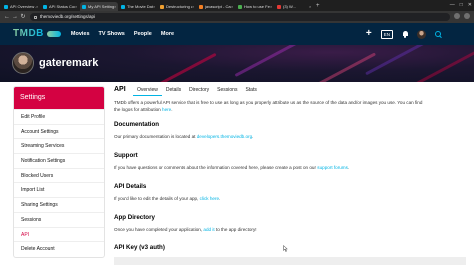 The width and height of the screenshot is (474, 265). What do you see at coordinates (369, 34) in the screenshot?
I see `add-icon: +` at bounding box center [369, 34].